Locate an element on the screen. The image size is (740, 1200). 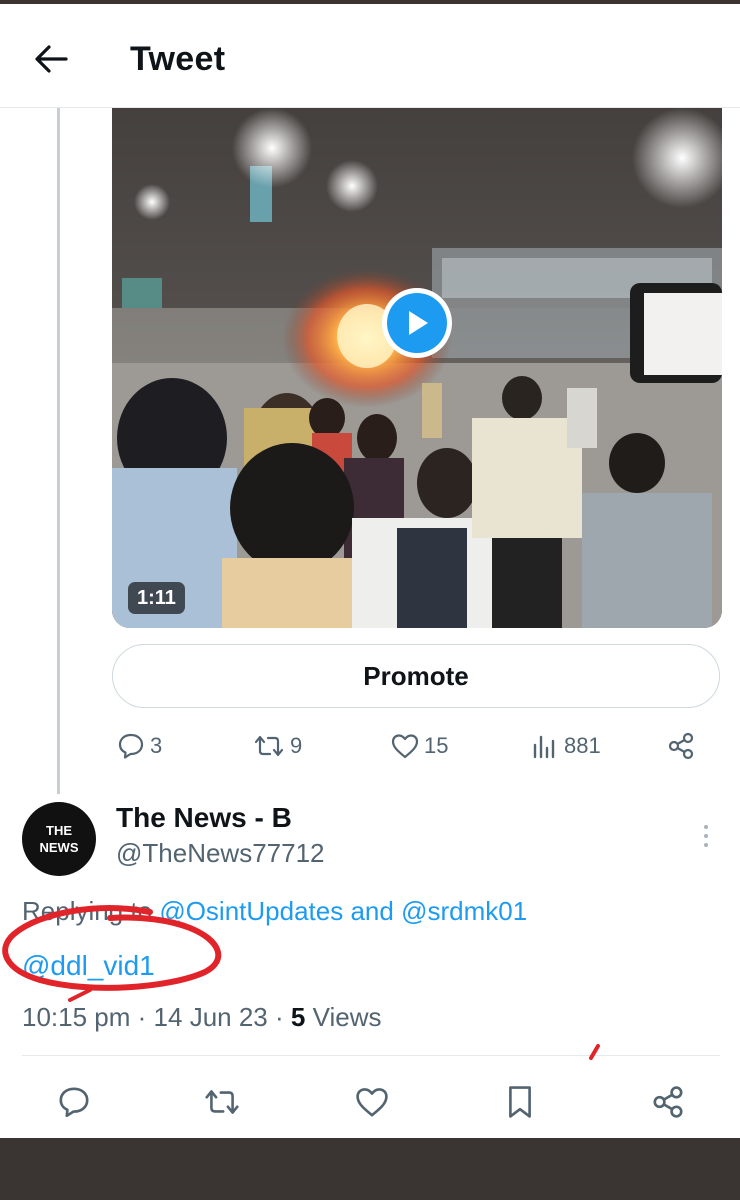
retweet-count: 9 is located at coordinates (296, 745).